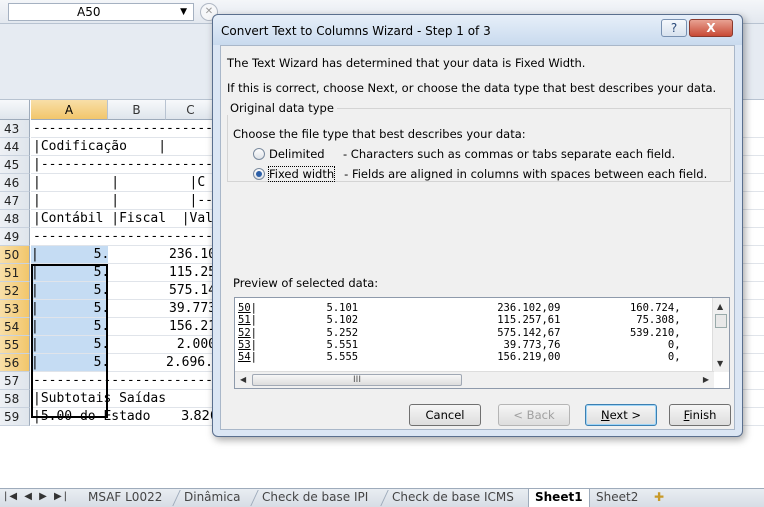  Describe the element at coordinates (465, 344) in the screenshot. I see `preview-row-text: | 5.551 39.773,76 0,` at that location.